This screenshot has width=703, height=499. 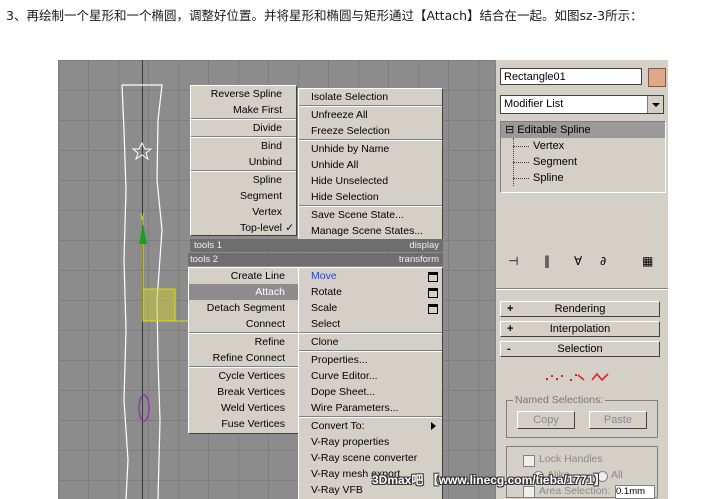 What do you see at coordinates (244, 342) in the screenshot?
I see `menu-item-refine: Refine` at bounding box center [244, 342].